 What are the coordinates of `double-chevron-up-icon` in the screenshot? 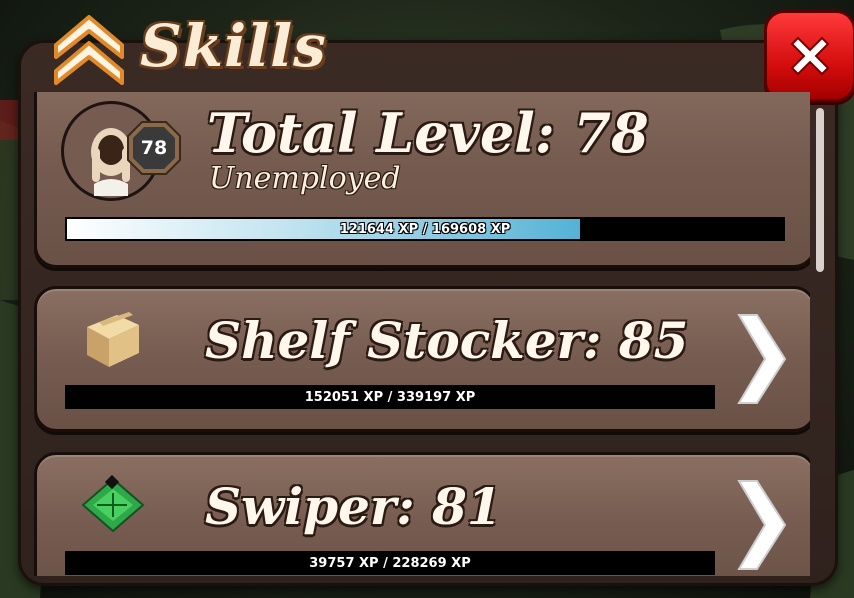 It's located at (89, 50).